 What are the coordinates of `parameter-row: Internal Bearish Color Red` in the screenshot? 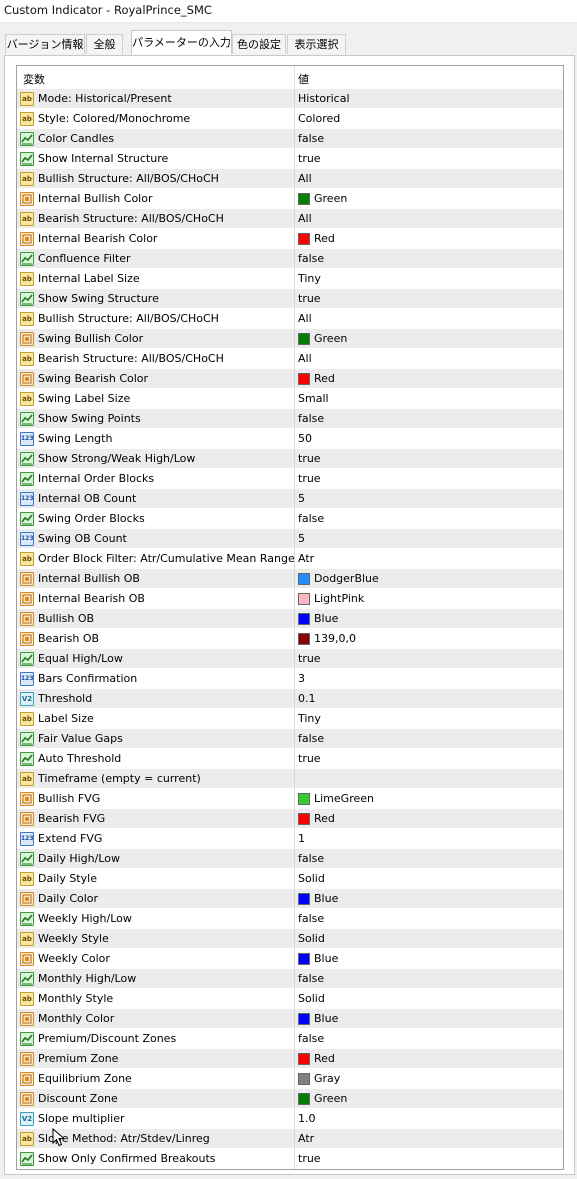 It's located at (290, 239).